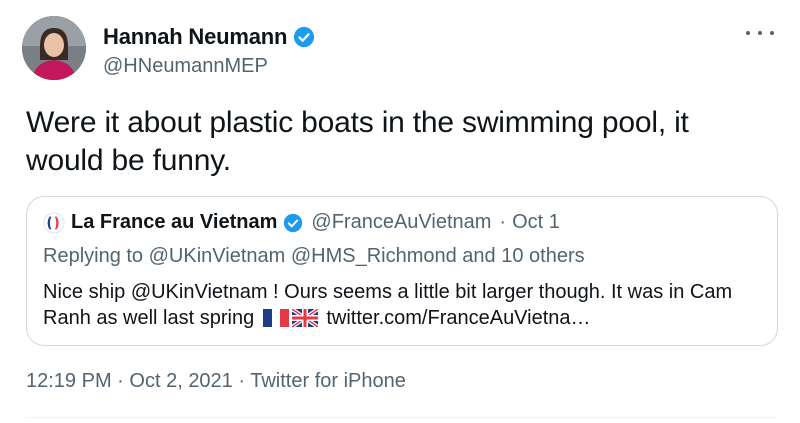 This screenshot has height=423, width=800. I want to click on quoted-author-handle: @FranceAuVietnam, so click(401, 222).